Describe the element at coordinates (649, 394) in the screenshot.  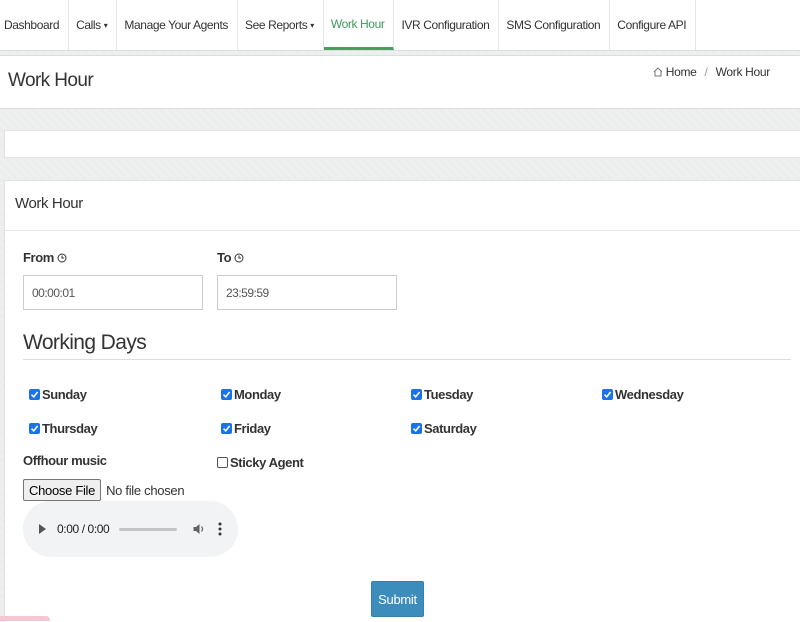
I see `day-label: Wednesday` at that location.